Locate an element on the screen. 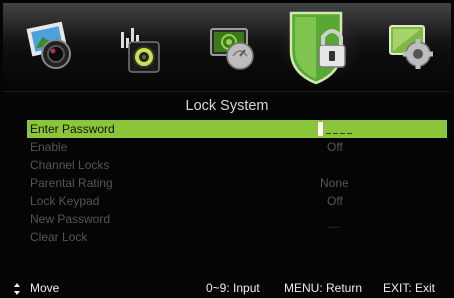  menu-item-label: Enable is located at coordinates (49, 147).